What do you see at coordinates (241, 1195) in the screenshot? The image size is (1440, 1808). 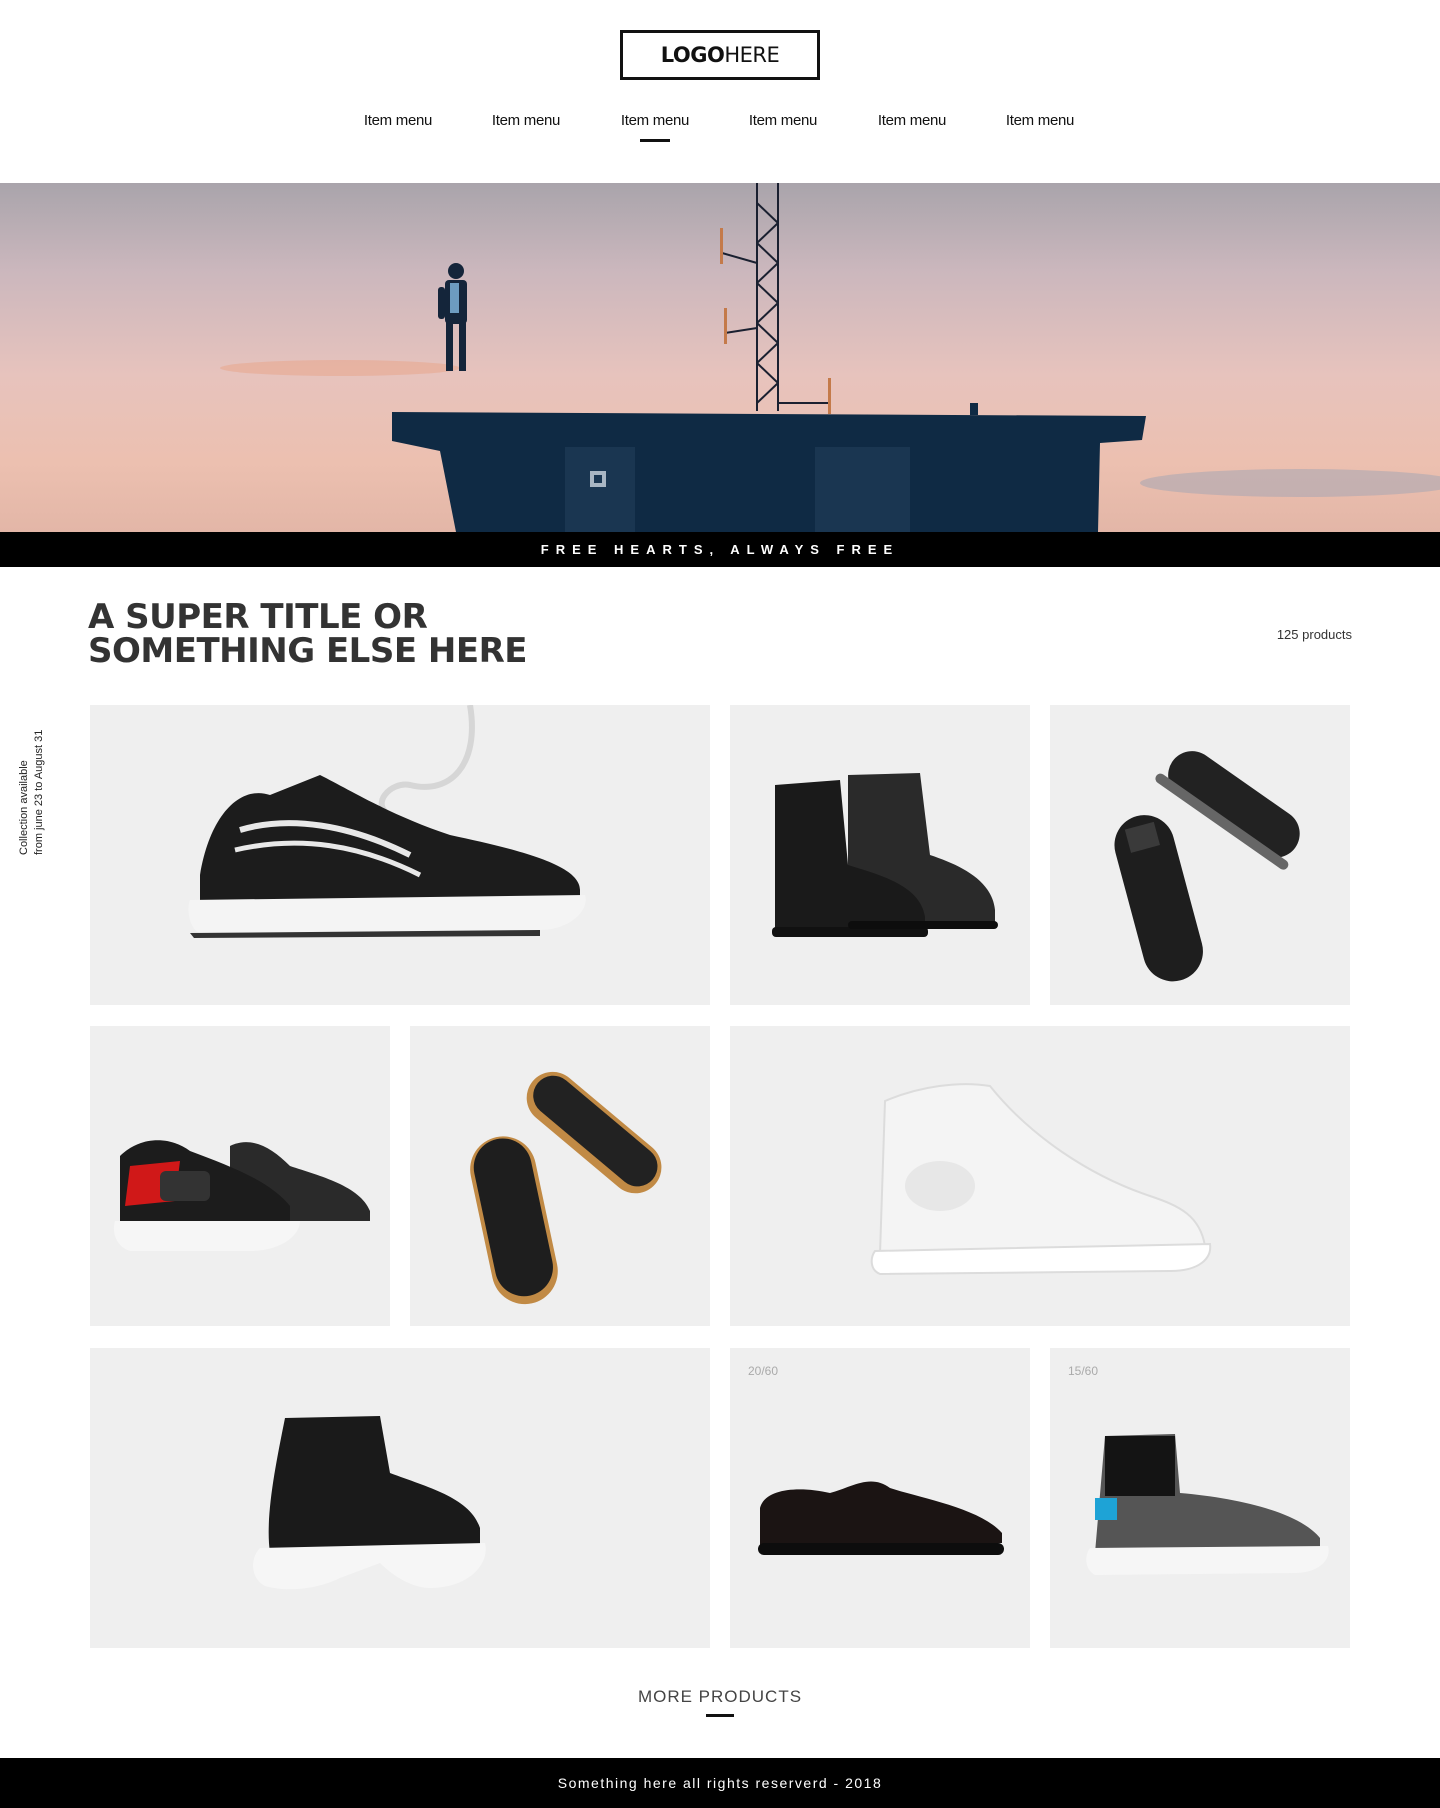 I see `black-red-strap-sneakers-icon` at bounding box center [241, 1195].